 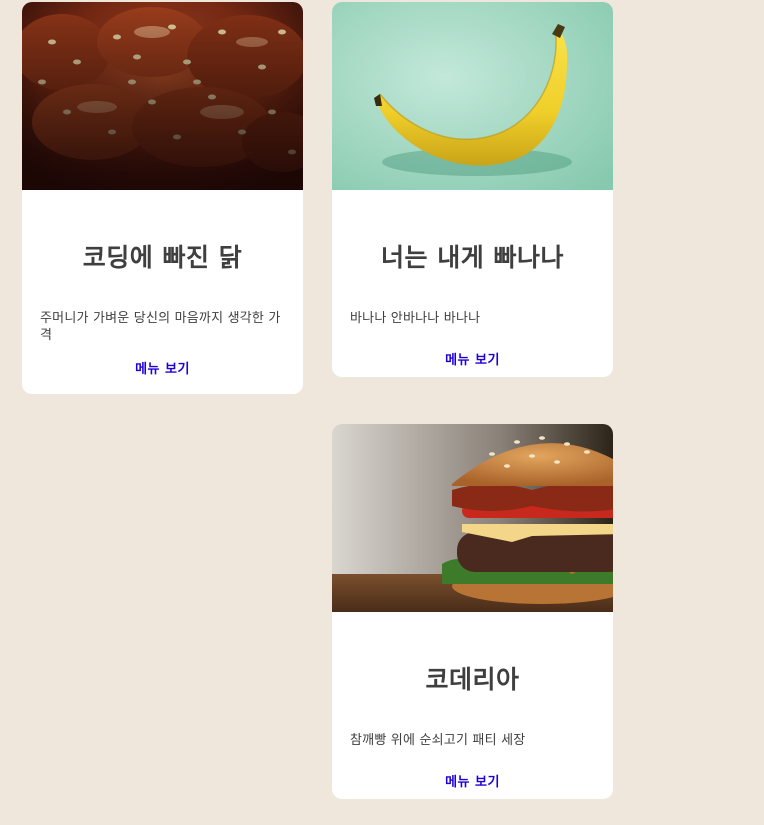 I want to click on burger-image, so click(x=472, y=518).